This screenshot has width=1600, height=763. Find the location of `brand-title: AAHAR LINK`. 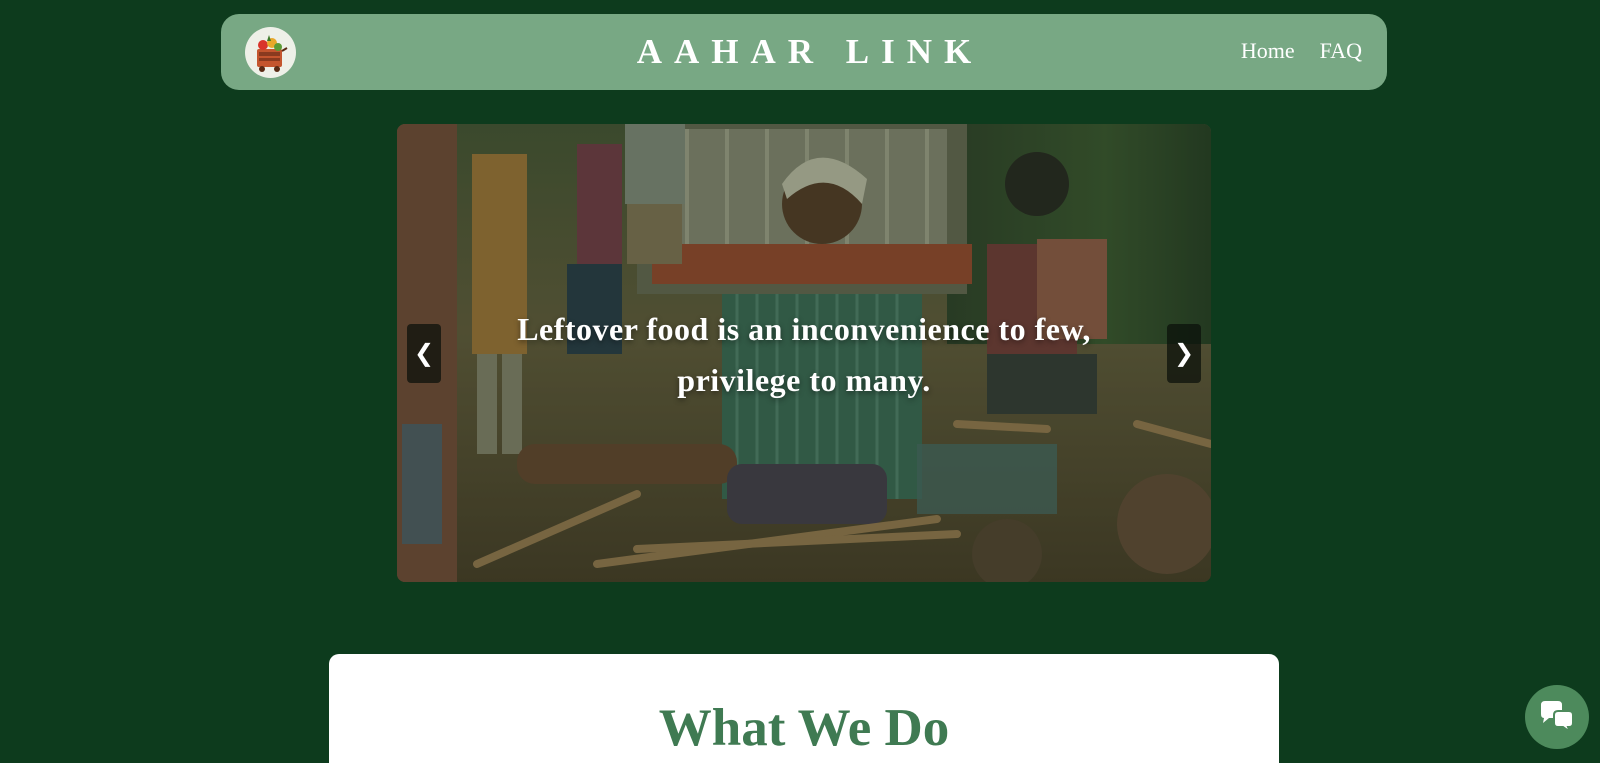

brand-title: AAHAR LINK is located at coordinates (810, 51).